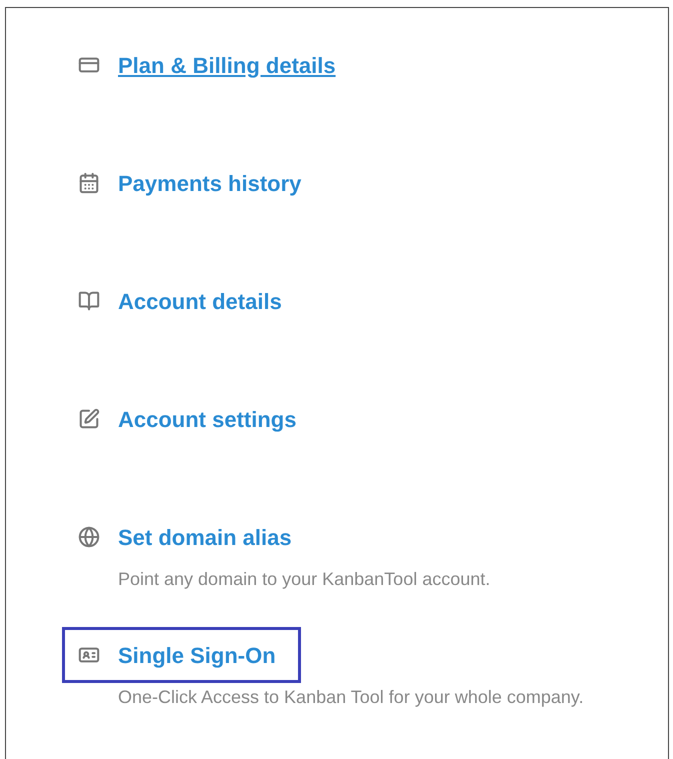 The image size is (673, 759). What do you see at coordinates (185, 537) in the screenshot?
I see `menu-link: Set domain alias` at bounding box center [185, 537].